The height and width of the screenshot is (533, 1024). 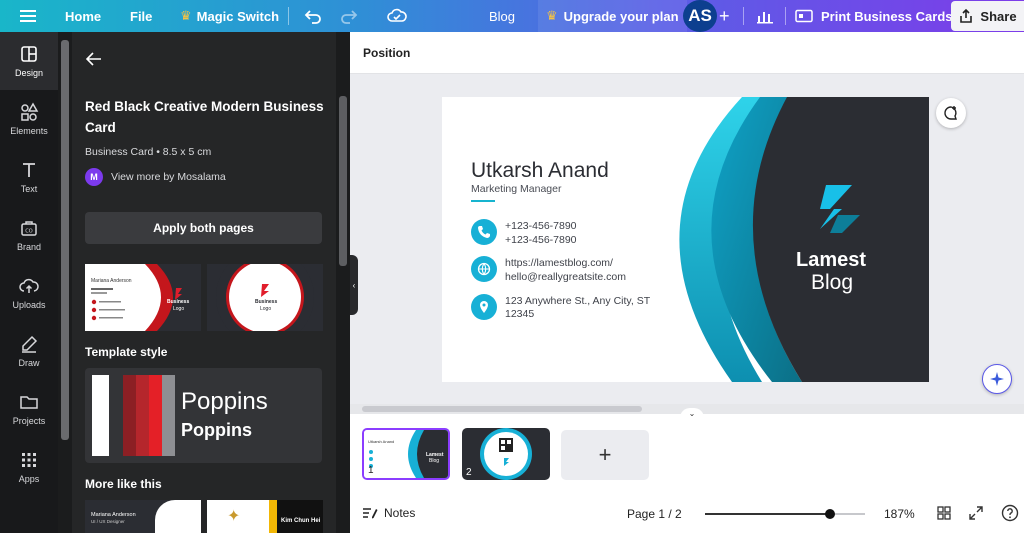 What do you see at coordinates (29, 119) in the screenshot?
I see `rail-item-elements: Elements` at bounding box center [29, 119].